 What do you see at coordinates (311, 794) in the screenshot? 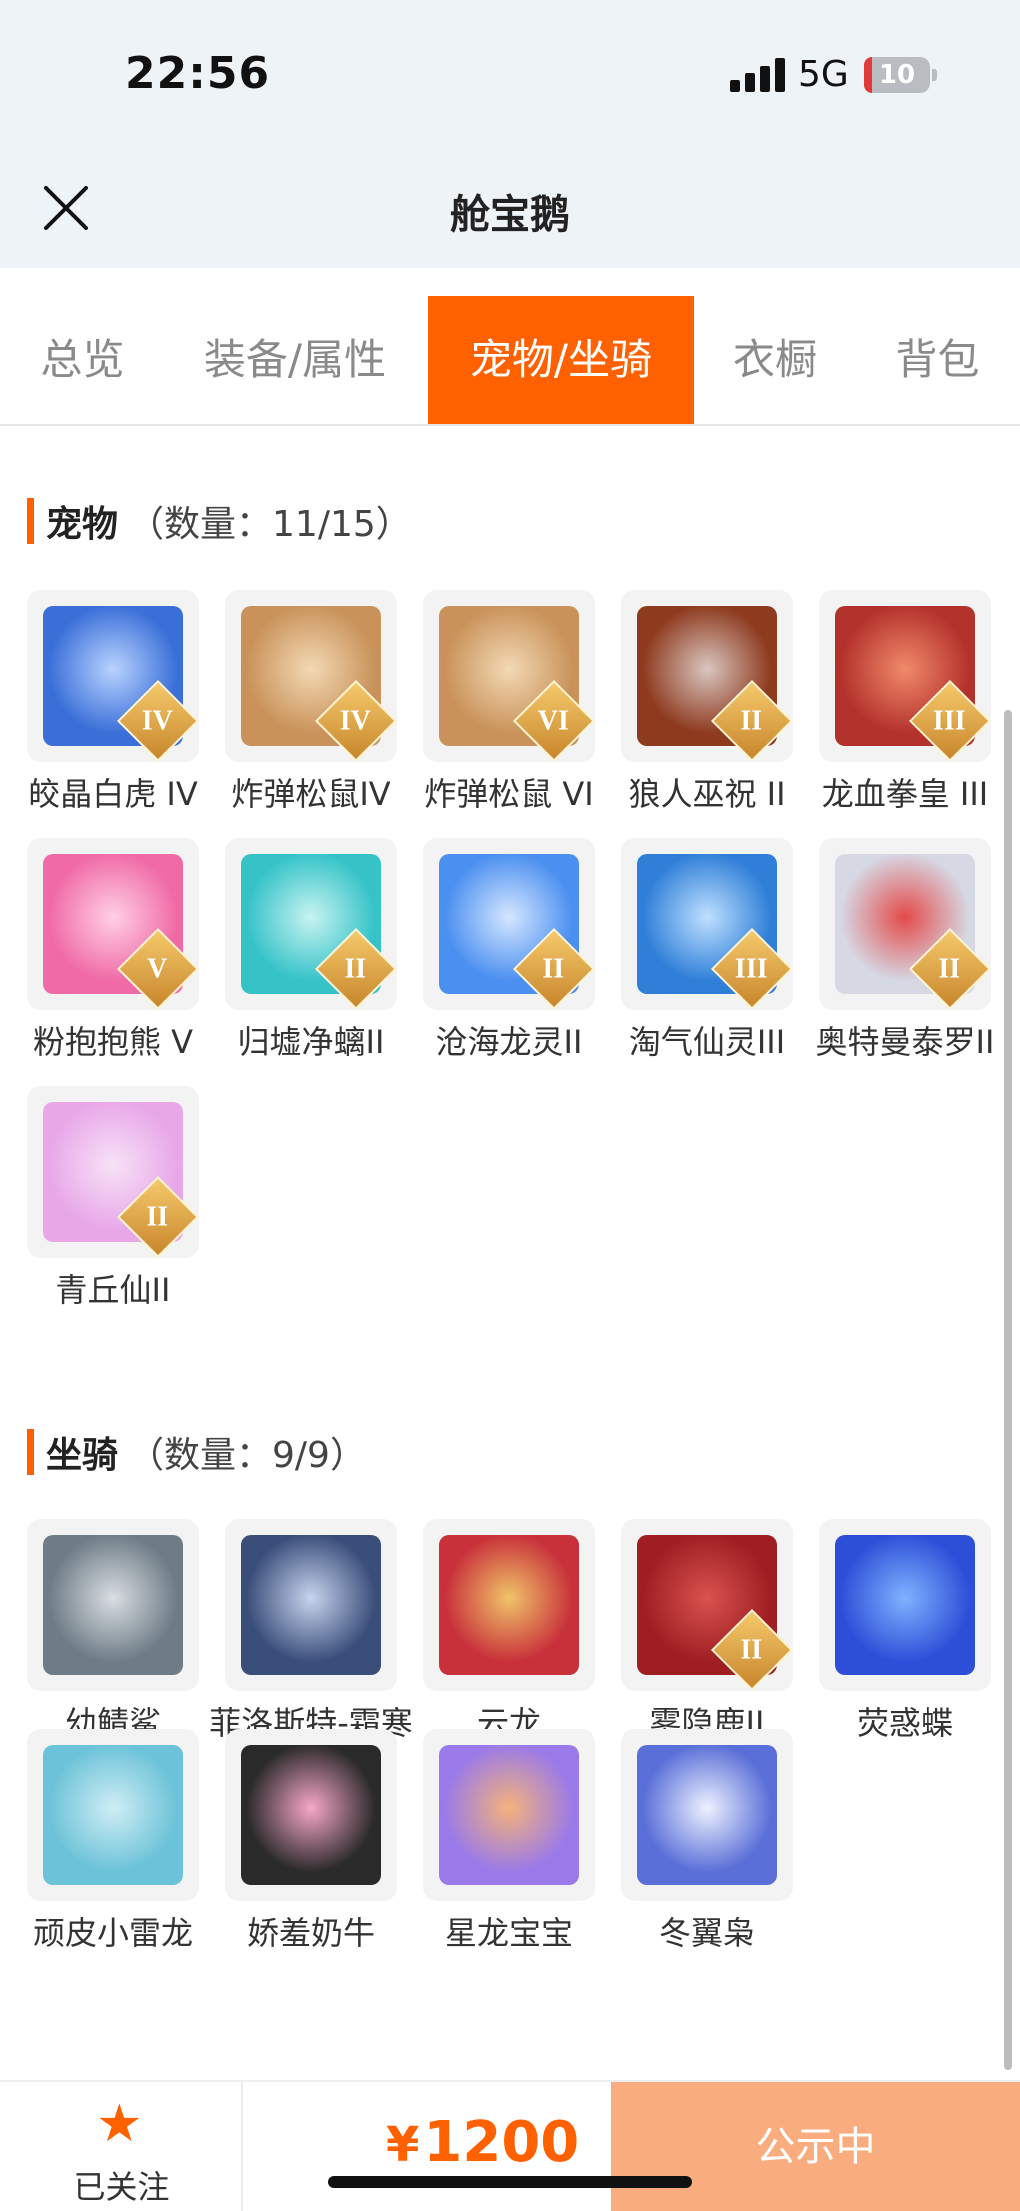
I see `item-name: 炸弹松鼠IV` at bounding box center [311, 794].